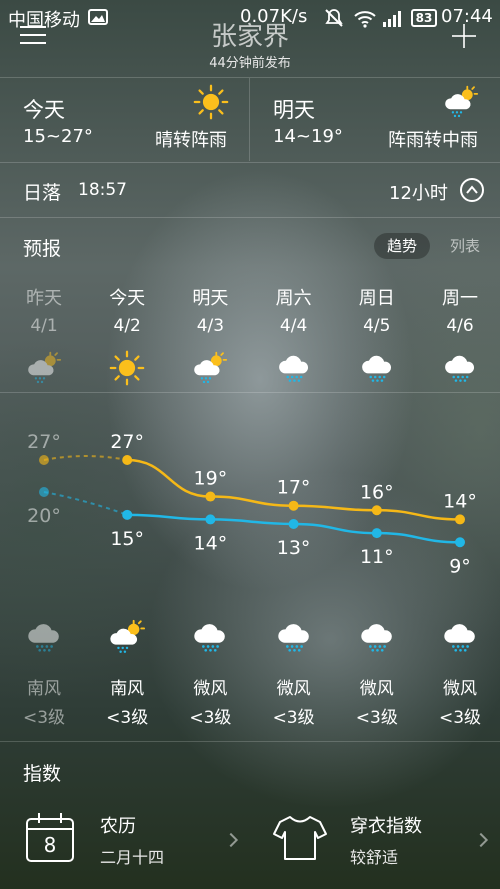 The height and width of the screenshot is (889, 500). Describe the element at coordinates (118, 826) in the screenshot. I see `index-title: 农历` at that location.